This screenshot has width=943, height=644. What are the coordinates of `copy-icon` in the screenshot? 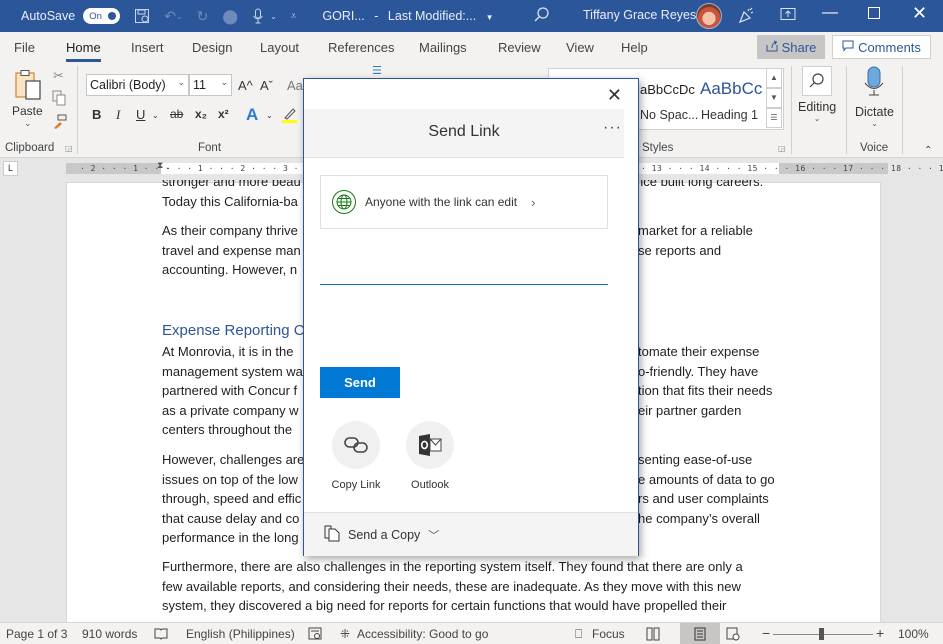 It's located at (59, 99).